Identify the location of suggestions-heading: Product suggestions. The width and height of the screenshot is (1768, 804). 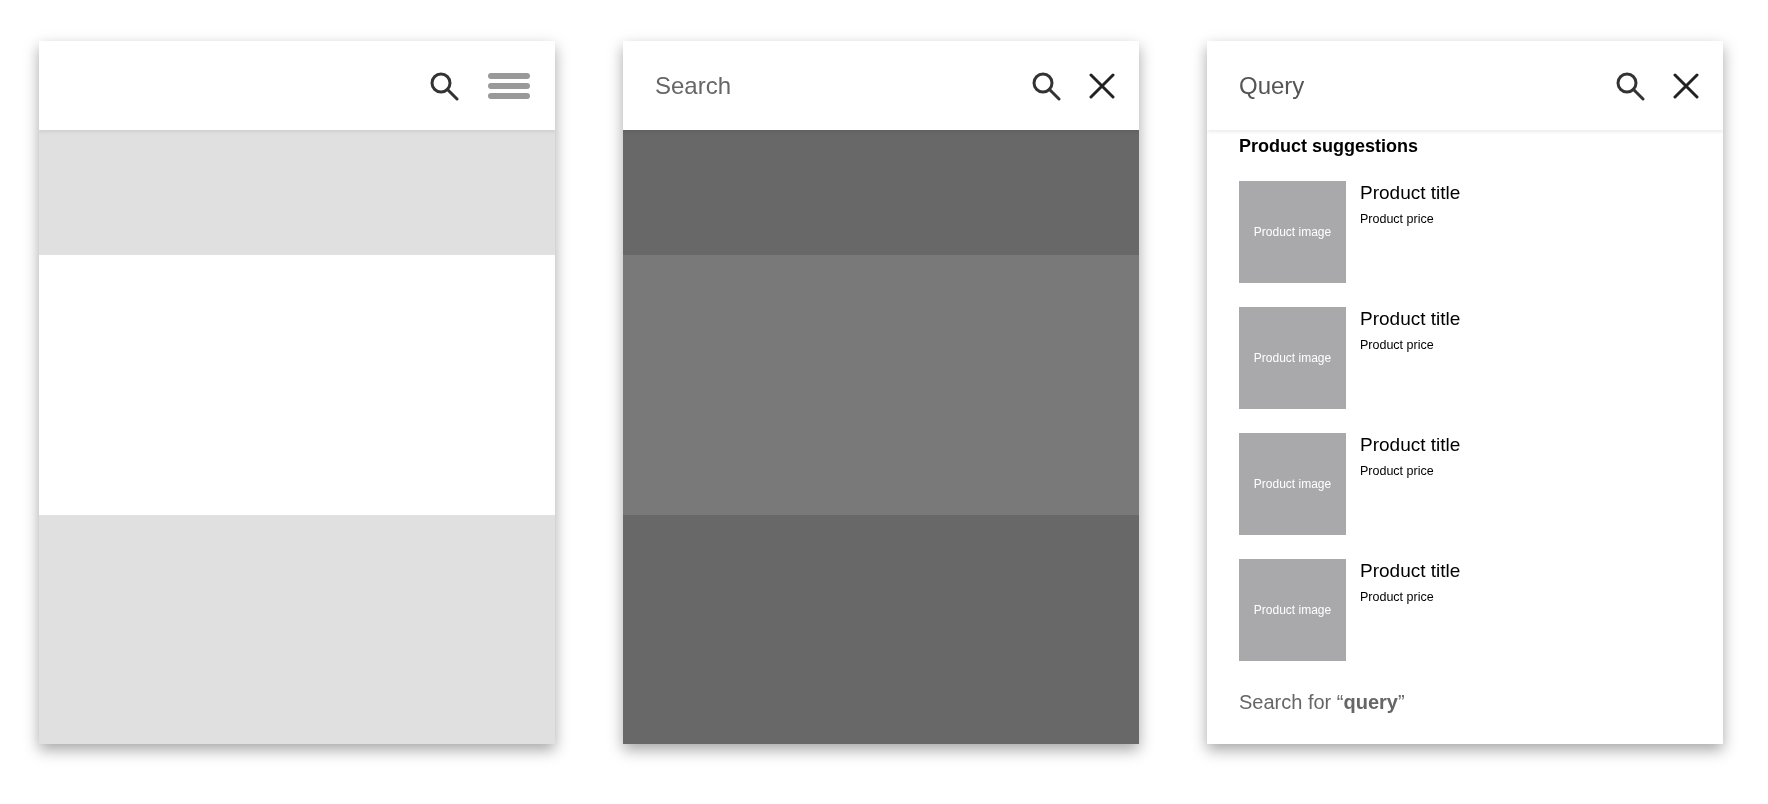
(1329, 146).